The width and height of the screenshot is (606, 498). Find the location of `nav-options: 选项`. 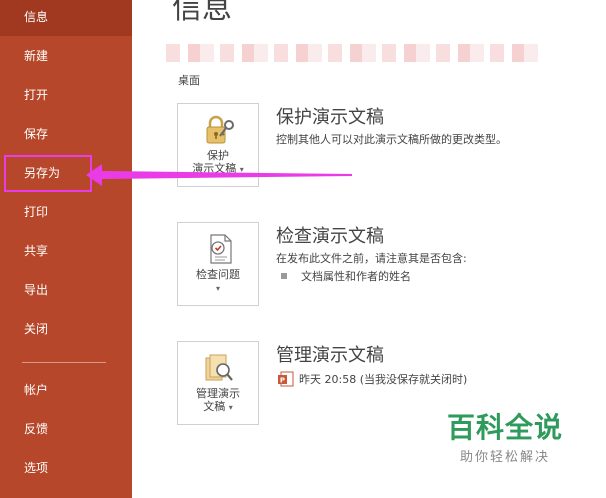

nav-options: 选项 is located at coordinates (66, 468).